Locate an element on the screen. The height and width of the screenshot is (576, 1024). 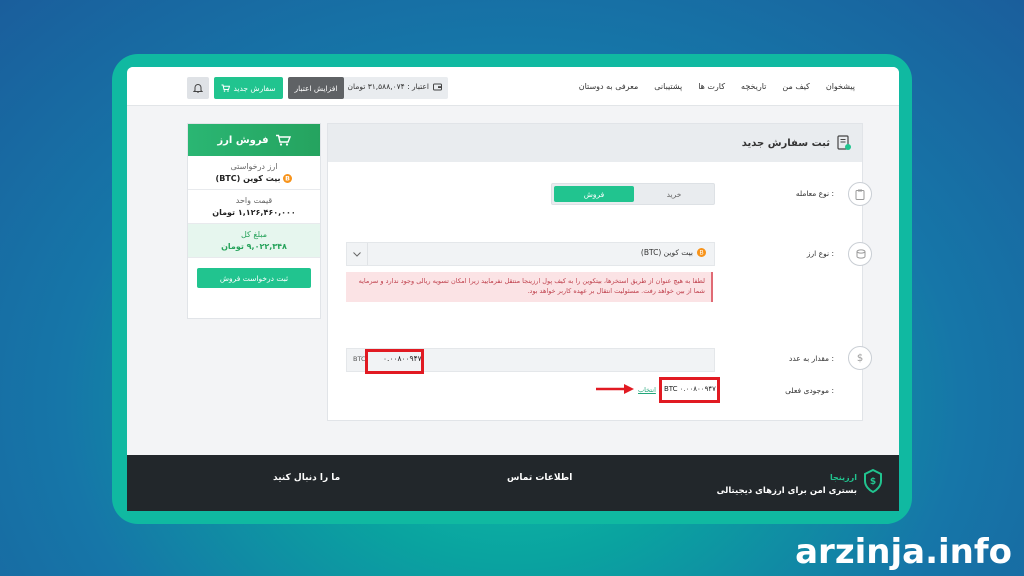
trade-type-toggle: فروش خرید is located at coordinates (633, 194).